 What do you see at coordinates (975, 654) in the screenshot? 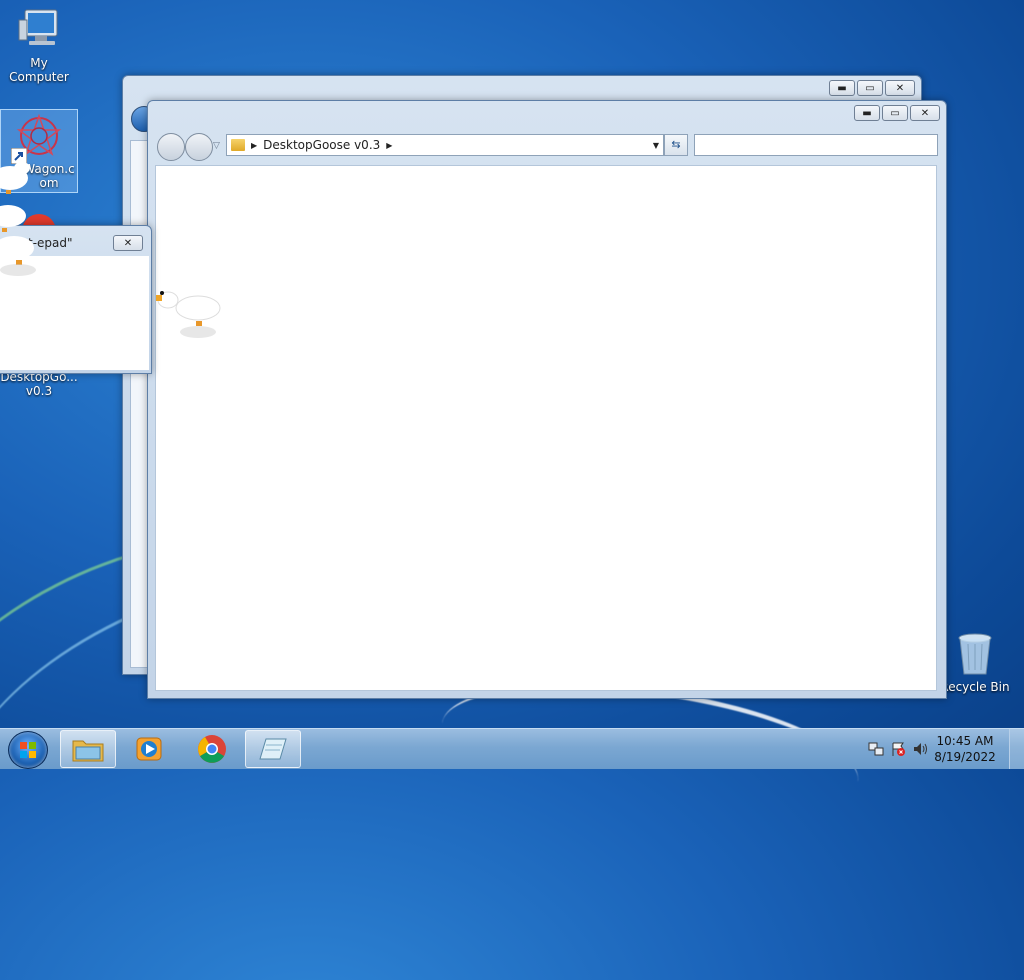
I see `recycle-bin-icon` at bounding box center [975, 654].